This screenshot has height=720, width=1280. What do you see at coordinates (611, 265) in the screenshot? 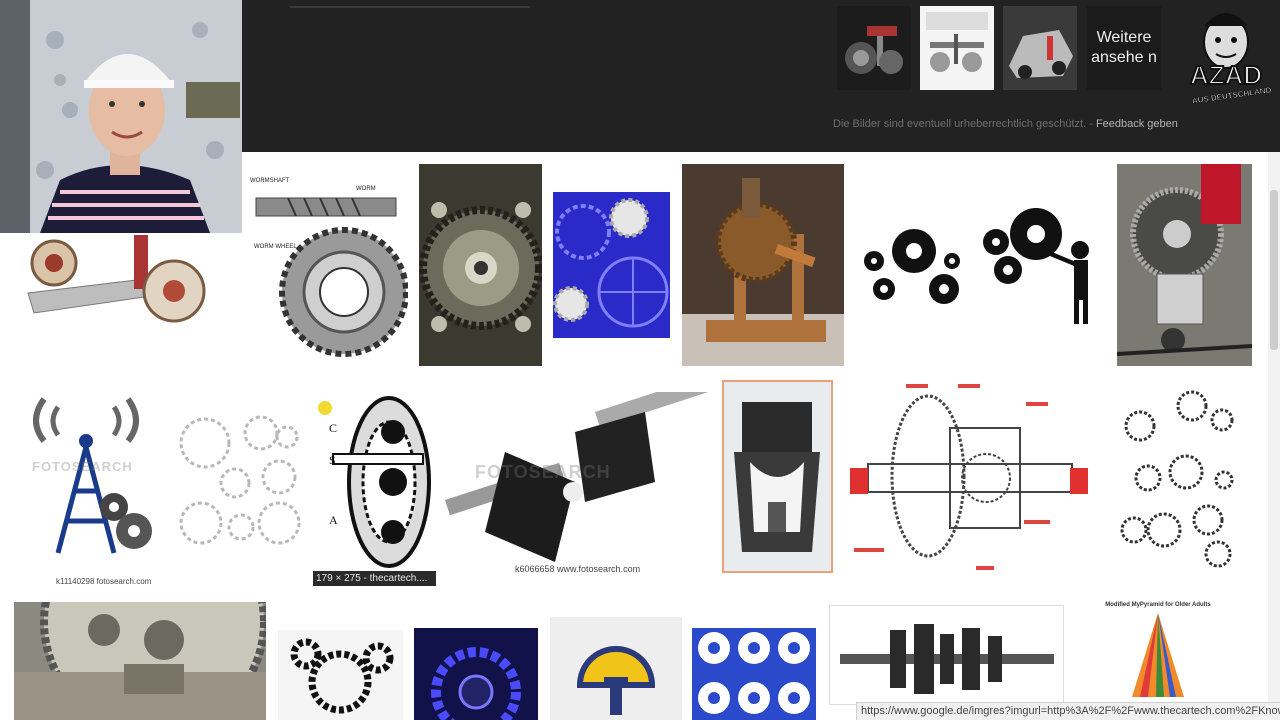
I see `result-image-blue-gears` at bounding box center [611, 265].